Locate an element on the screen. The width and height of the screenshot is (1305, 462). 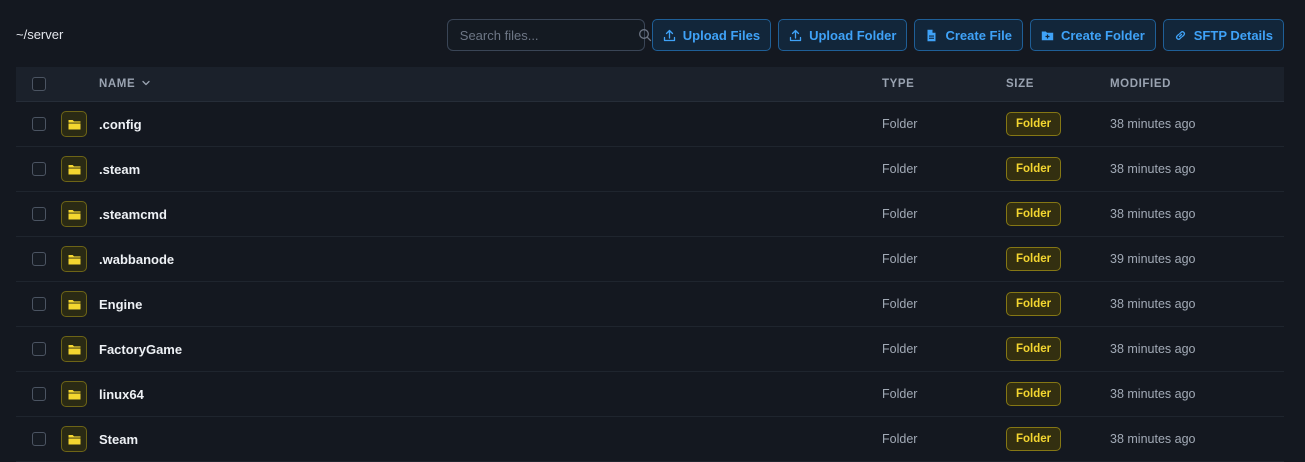
type-column-header: TYPE is located at coordinates (944, 84).